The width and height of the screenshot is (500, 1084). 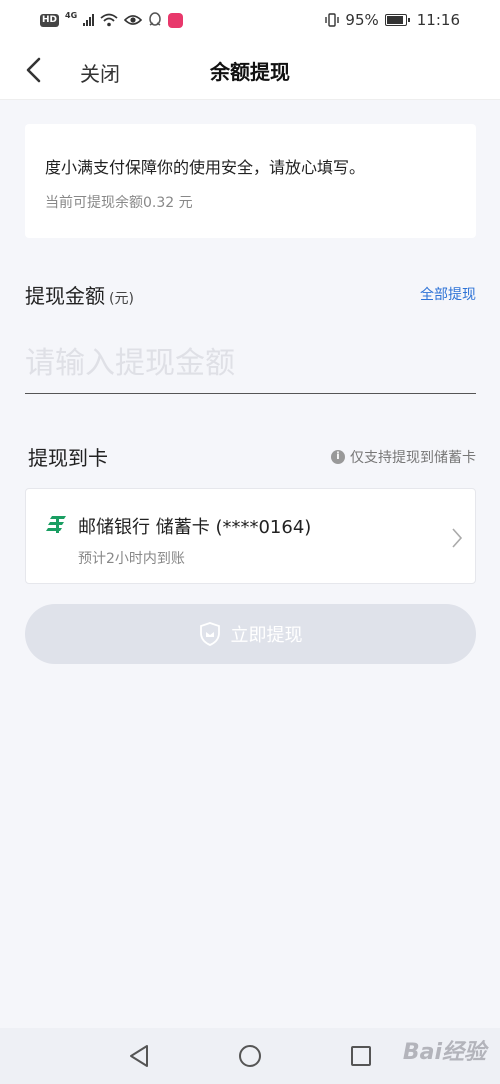 What do you see at coordinates (176, 20) in the screenshot?
I see `app-notification-icon` at bounding box center [176, 20].